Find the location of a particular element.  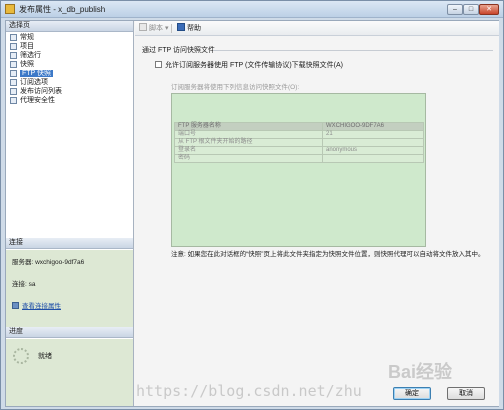

page-item-subscription-options: 订阅选项 is located at coordinates (70, 82).